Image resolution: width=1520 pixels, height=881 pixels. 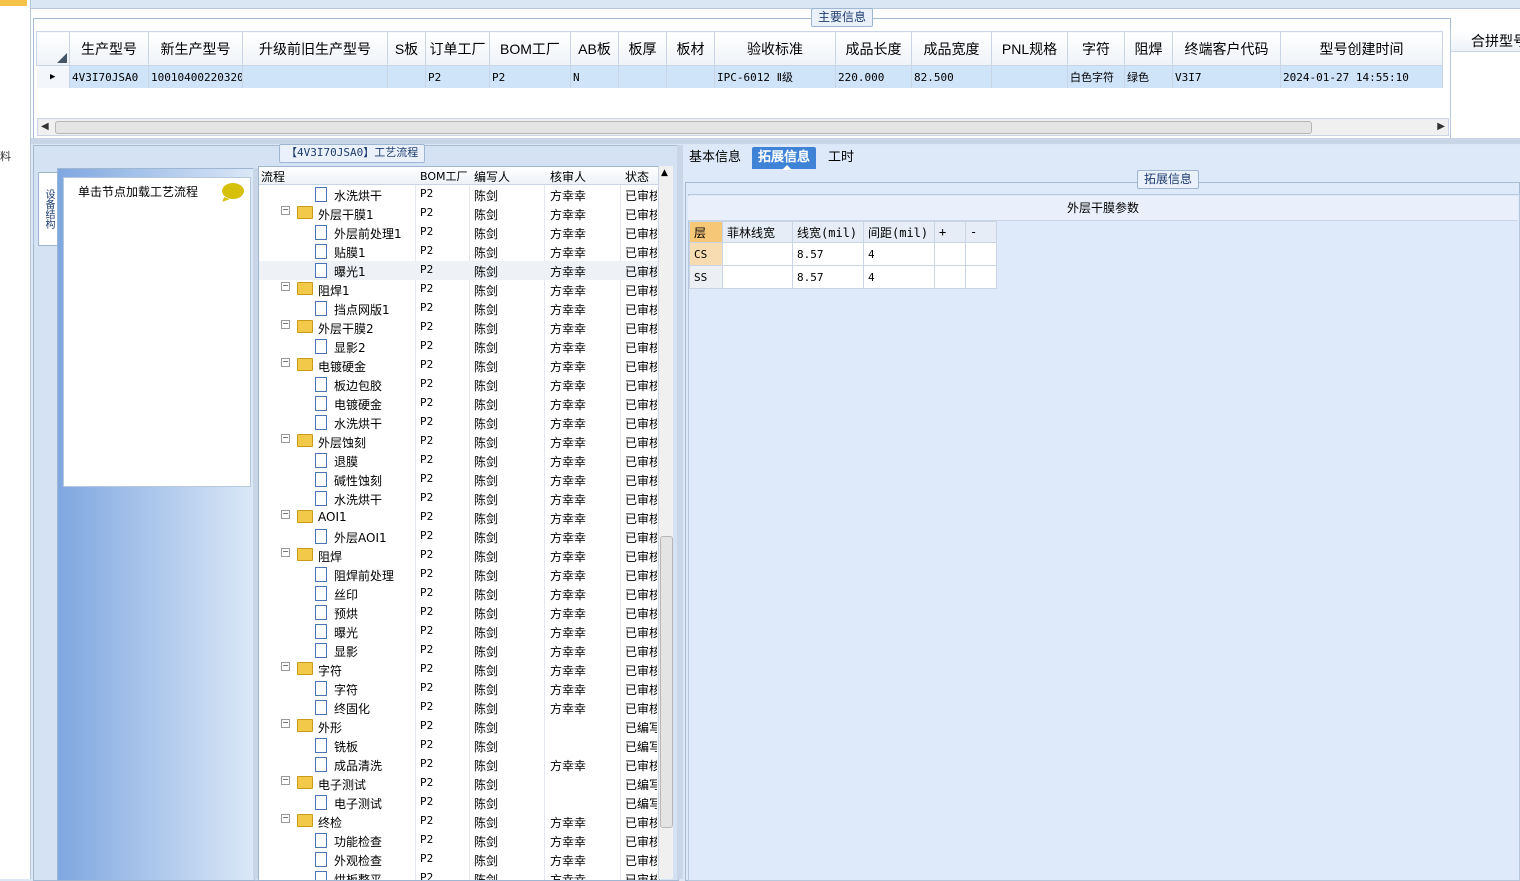 I want to click on table-cell: V3I7, so click(x=1226, y=76).